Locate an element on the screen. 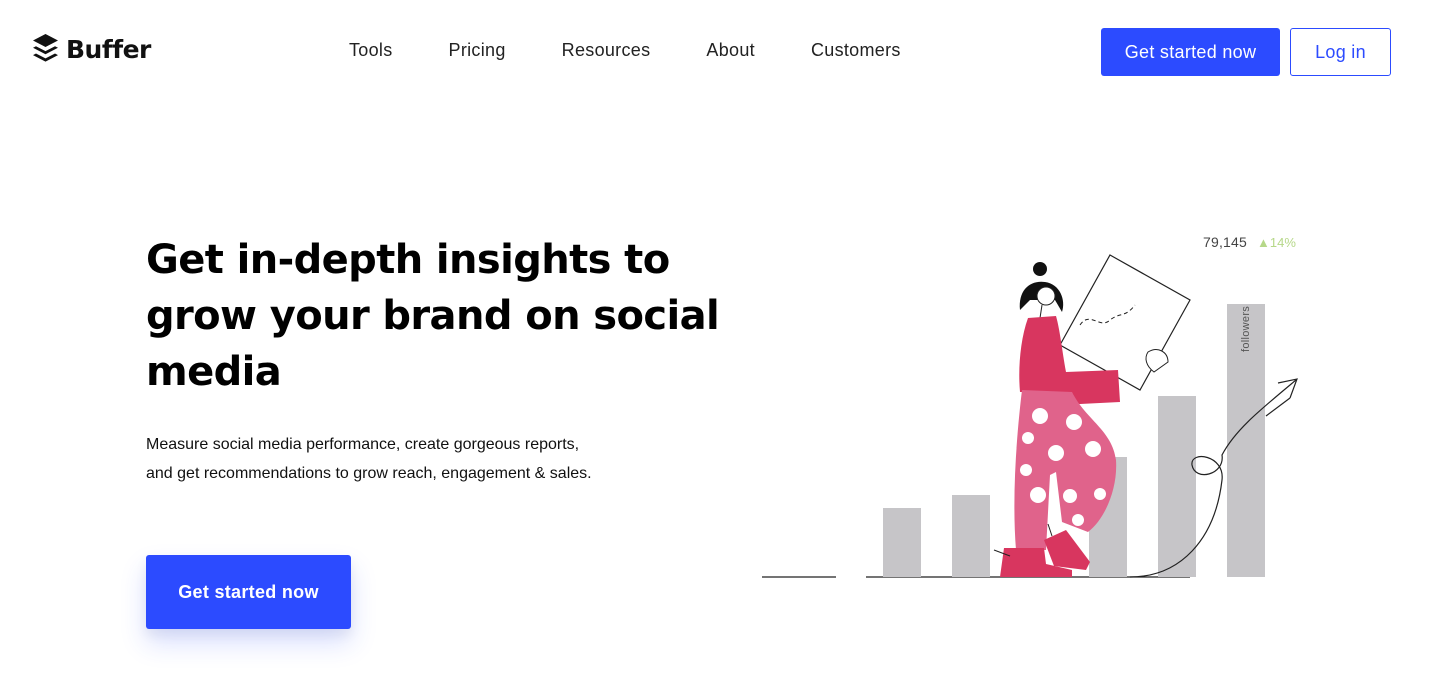 Image resolution: width=1430 pixels, height=694 pixels. followers-count: 79,145 is located at coordinates (1225, 242).